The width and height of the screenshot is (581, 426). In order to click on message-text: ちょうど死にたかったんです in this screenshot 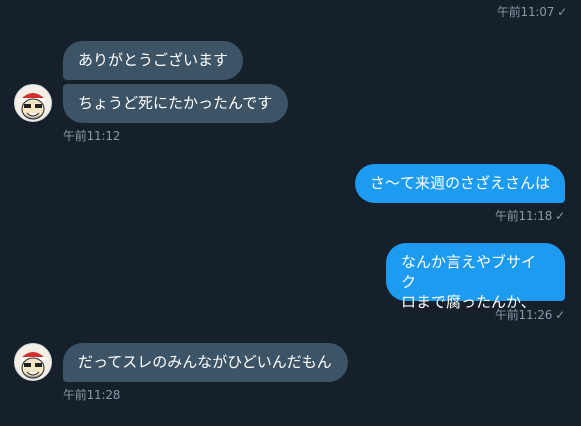, I will do `click(175, 103)`.